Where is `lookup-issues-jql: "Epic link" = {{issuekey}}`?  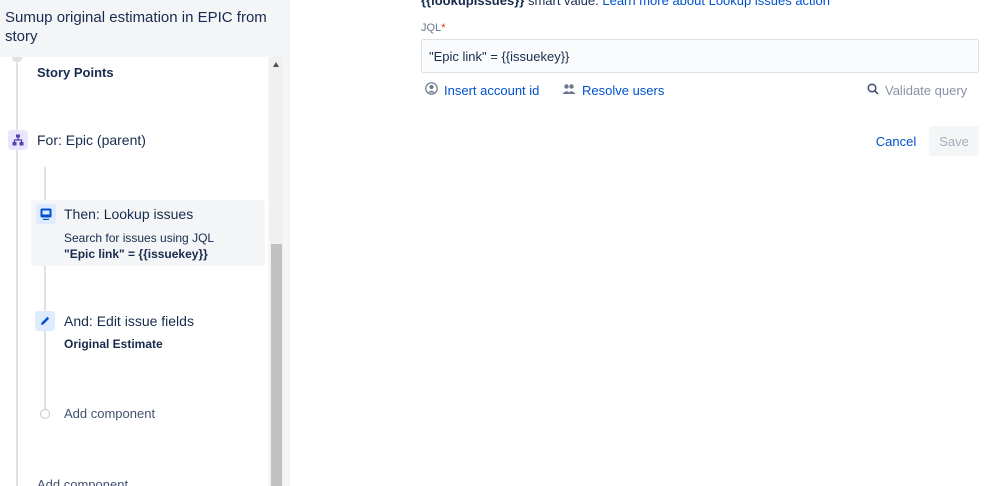 lookup-issues-jql: "Epic link" = {{issuekey}} is located at coordinates (136, 254).